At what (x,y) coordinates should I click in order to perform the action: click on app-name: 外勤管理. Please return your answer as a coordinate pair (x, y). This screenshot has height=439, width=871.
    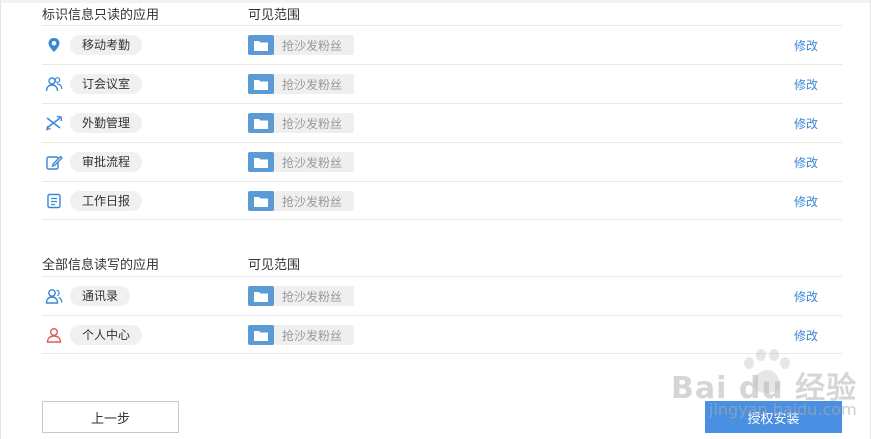
    Looking at the image, I should click on (106, 123).